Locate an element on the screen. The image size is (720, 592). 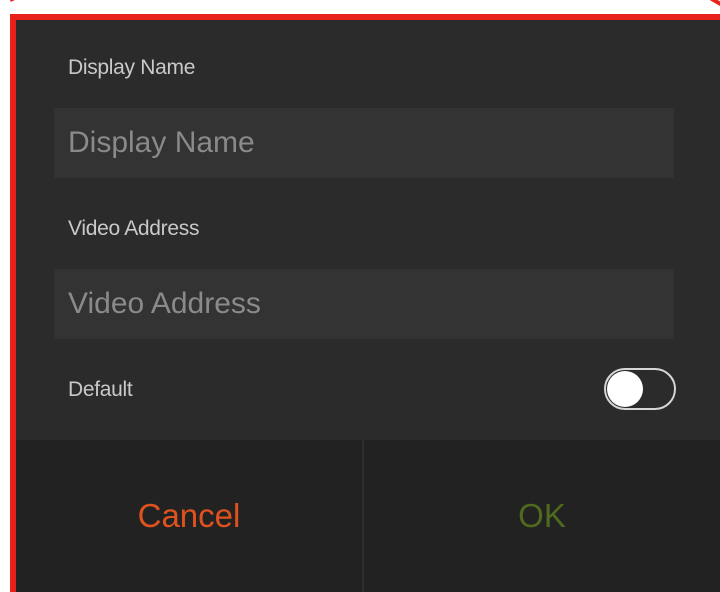
ok-button: OK is located at coordinates (542, 516).